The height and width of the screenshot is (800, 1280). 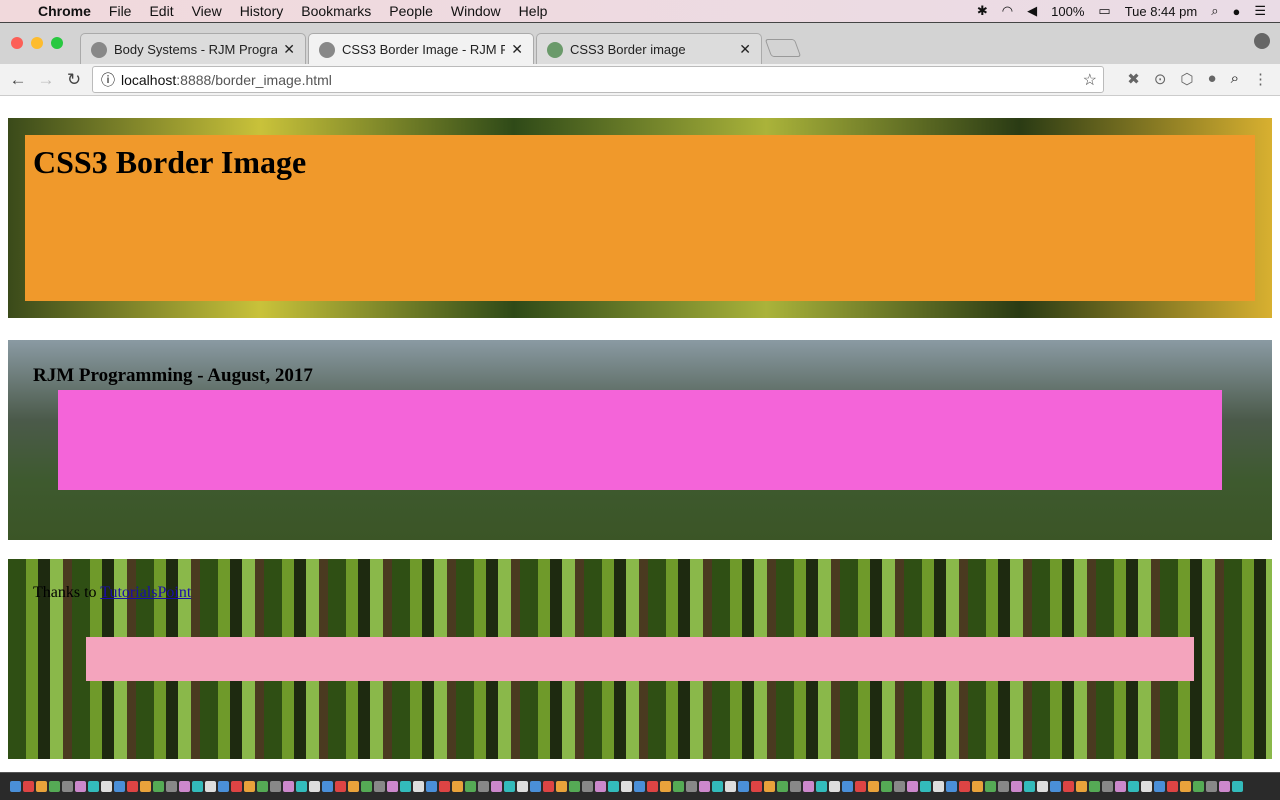 I want to click on forward-icon: →, so click(x=46, y=80).